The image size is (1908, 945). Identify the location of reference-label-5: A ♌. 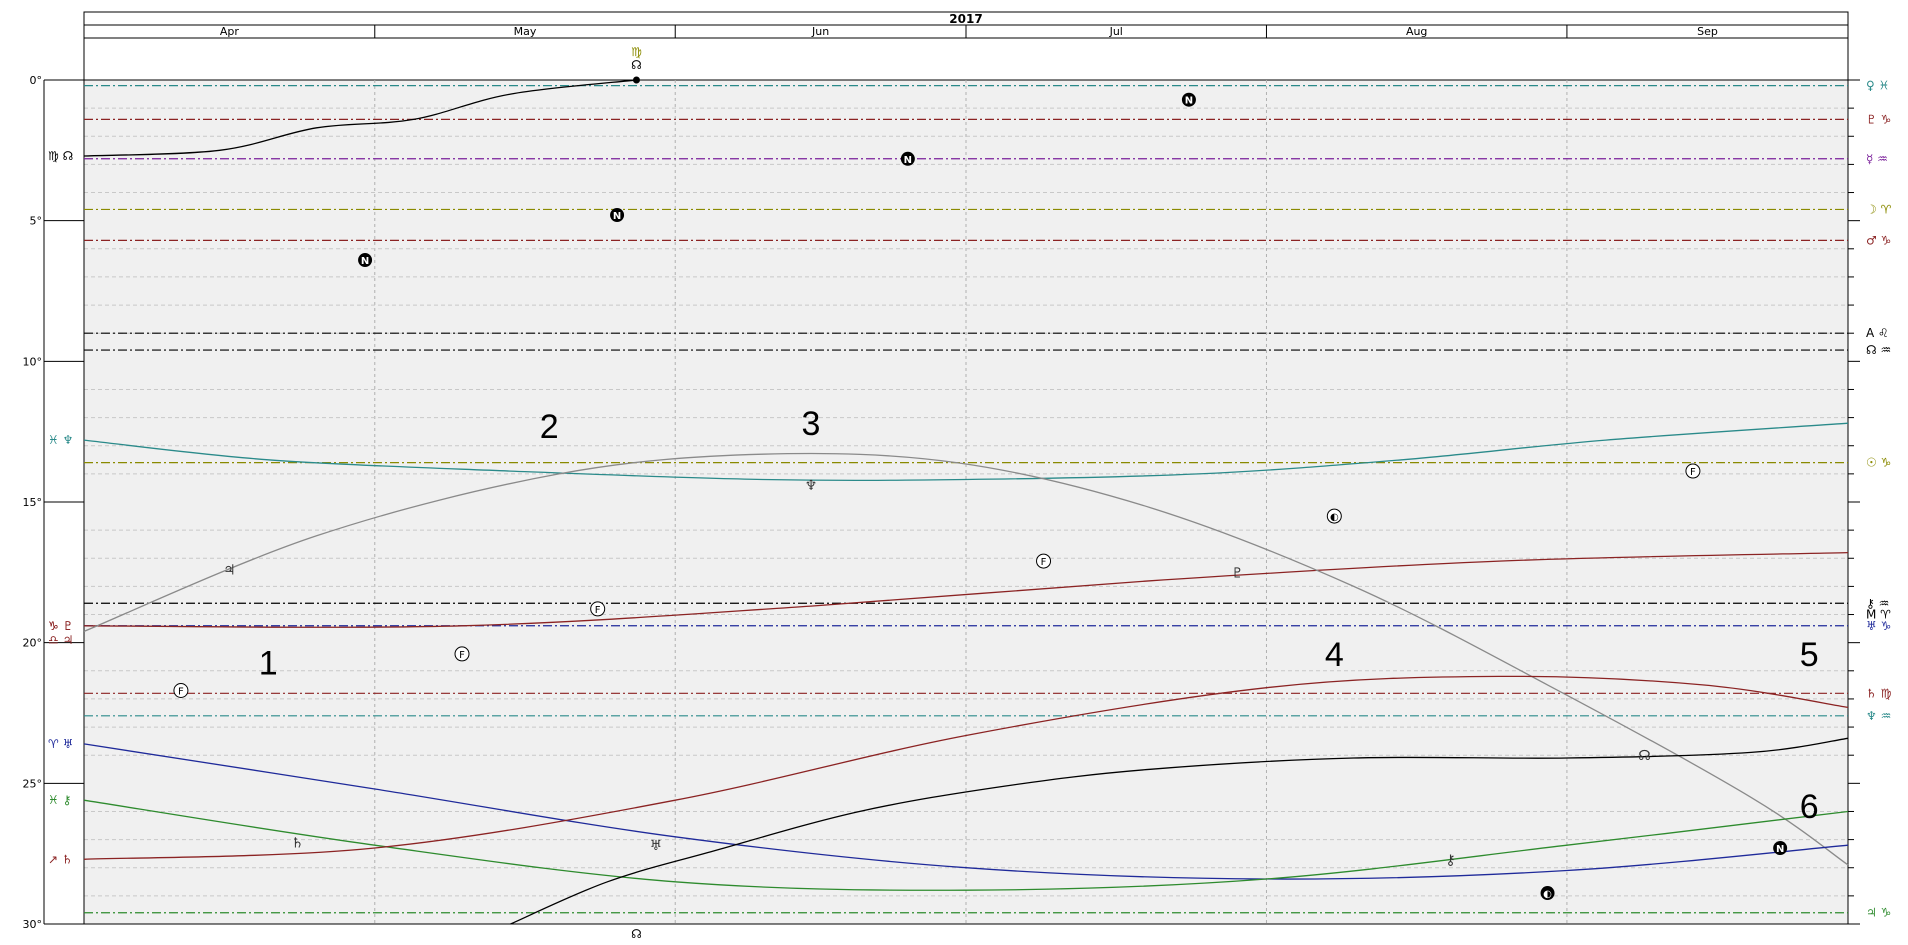
(1877, 333).